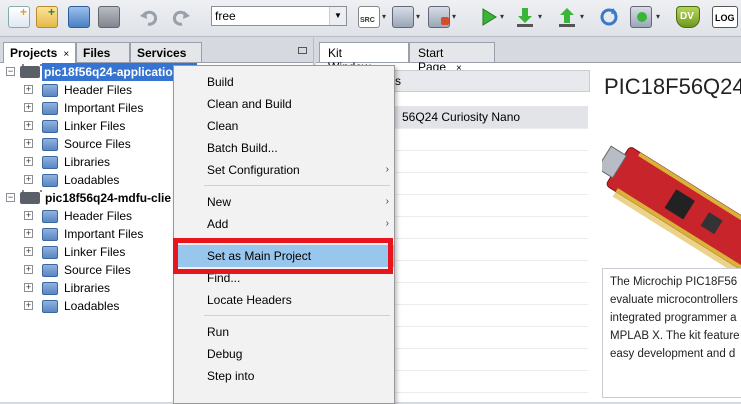  Describe the element at coordinates (284, 332) in the screenshot. I see `menu-item-run: Run` at that location.